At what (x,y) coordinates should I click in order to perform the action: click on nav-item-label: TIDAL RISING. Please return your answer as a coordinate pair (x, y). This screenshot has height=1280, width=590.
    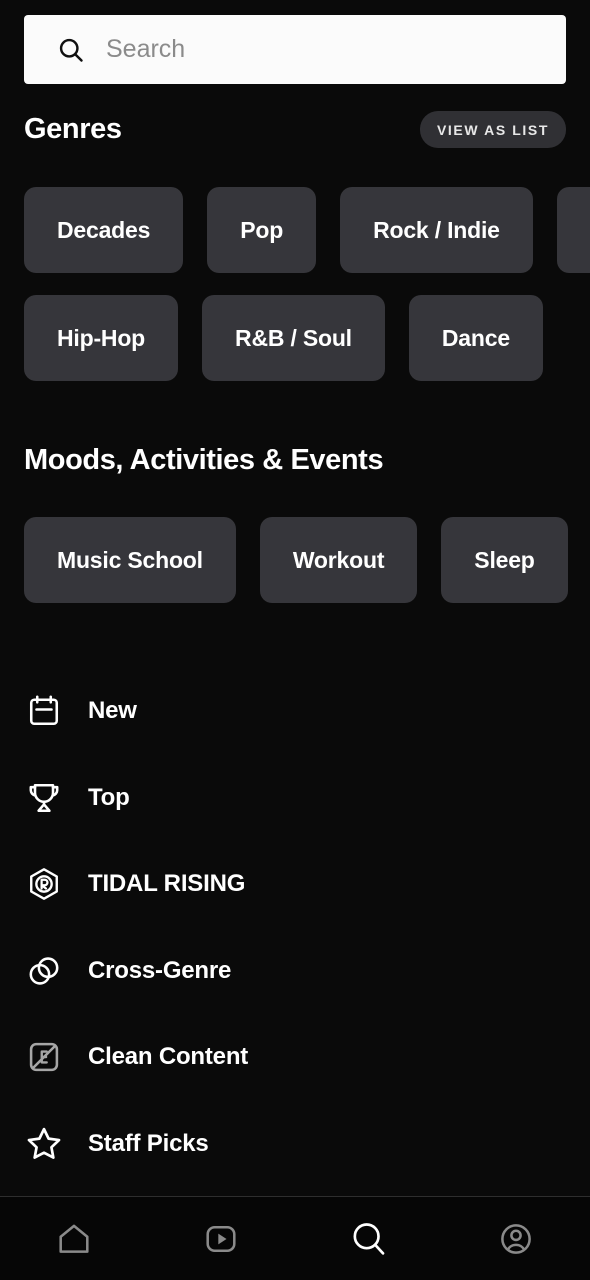
    Looking at the image, I should click on (167, 884).